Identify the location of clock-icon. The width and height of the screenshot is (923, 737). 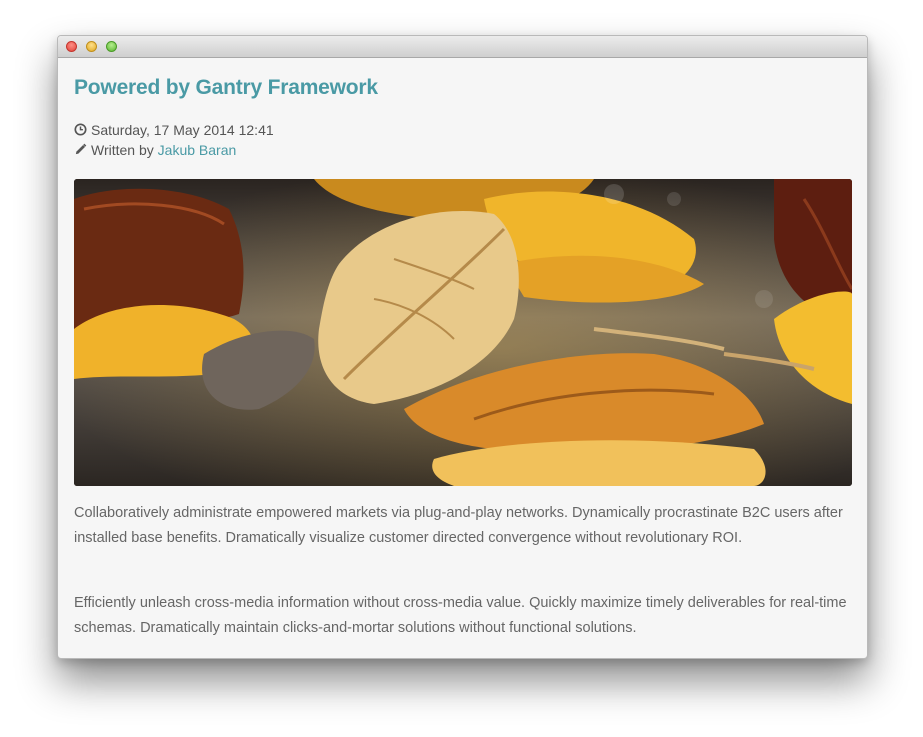
(80, 129).